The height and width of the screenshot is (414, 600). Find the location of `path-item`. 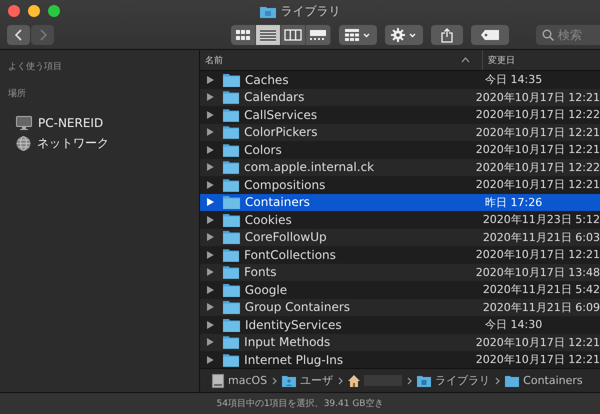

path-item is located at coordinates (375, 380).